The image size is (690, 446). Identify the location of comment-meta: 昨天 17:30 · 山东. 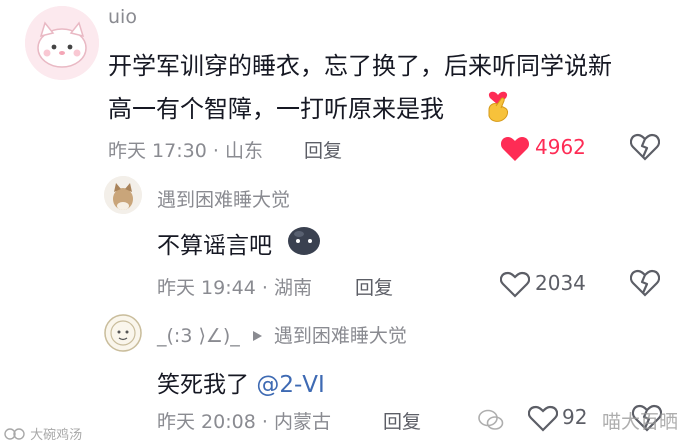
(185, 149).